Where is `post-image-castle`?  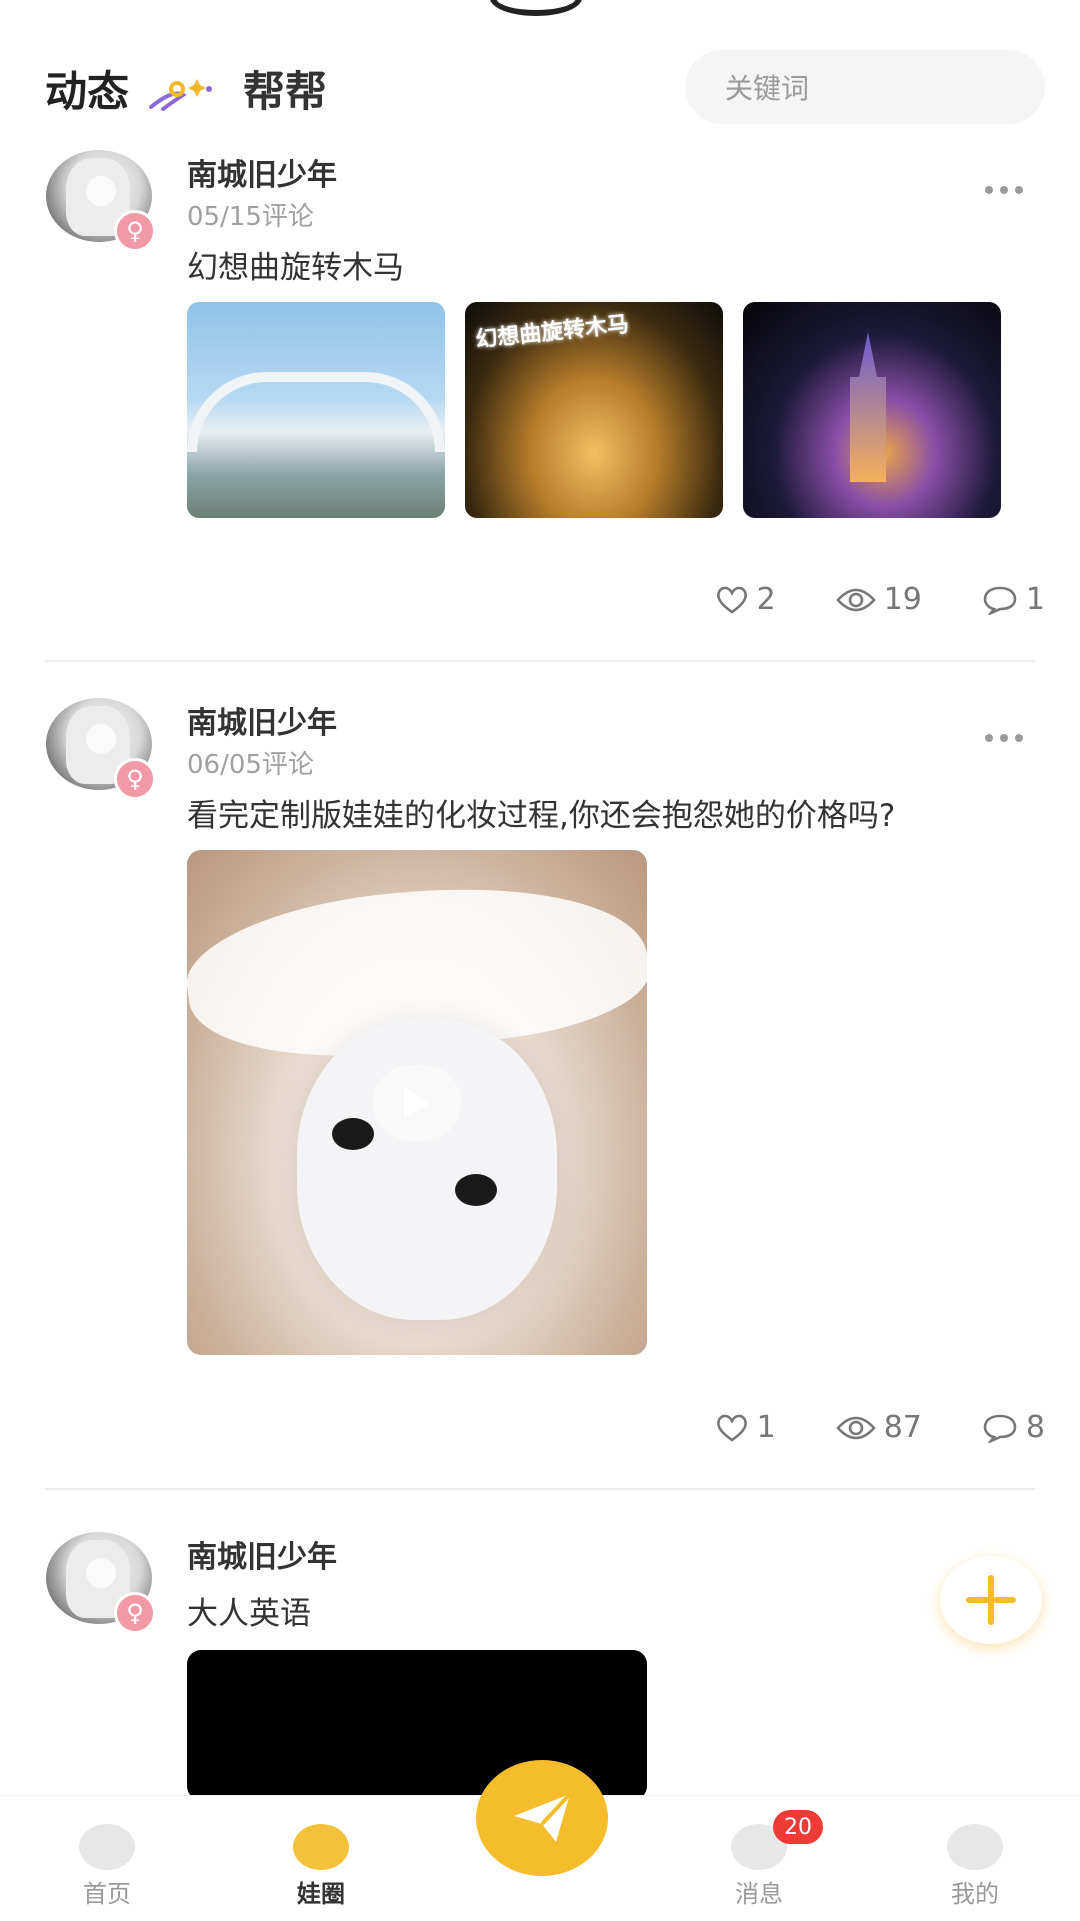 post-image-castle is located at coordinates (872, 410).